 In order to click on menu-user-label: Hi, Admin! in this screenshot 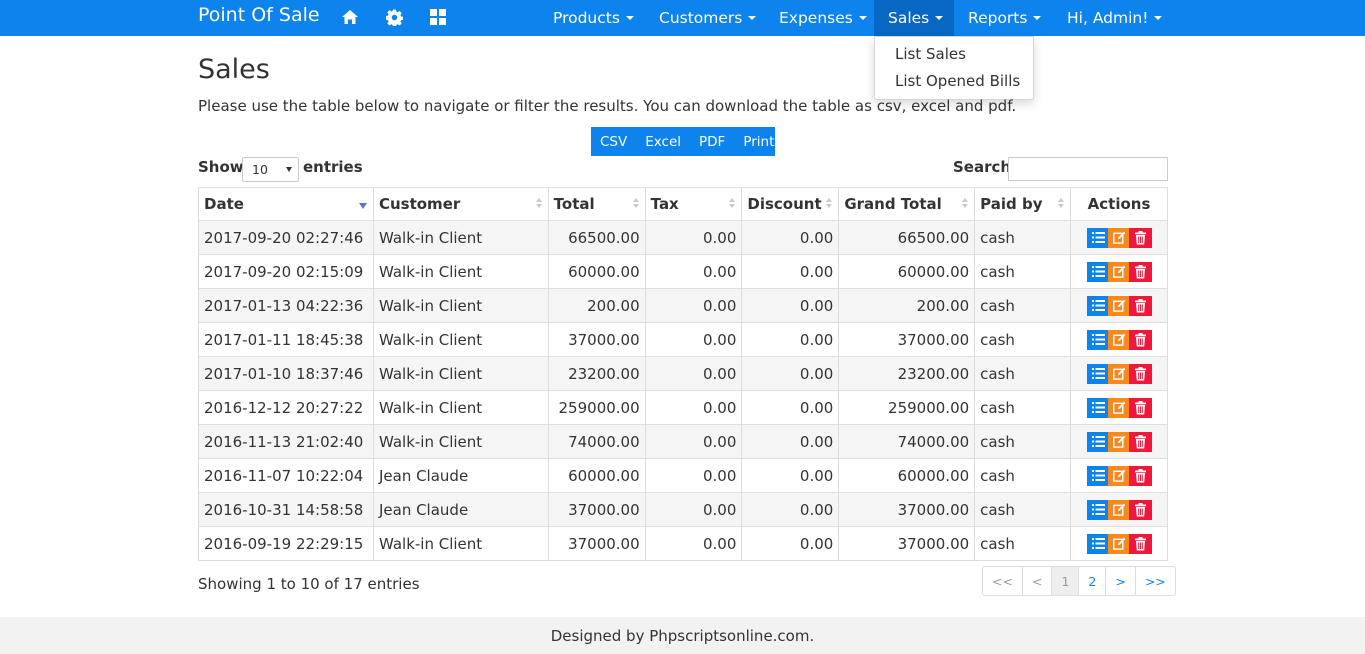, I will do `click(1108, 18)`.